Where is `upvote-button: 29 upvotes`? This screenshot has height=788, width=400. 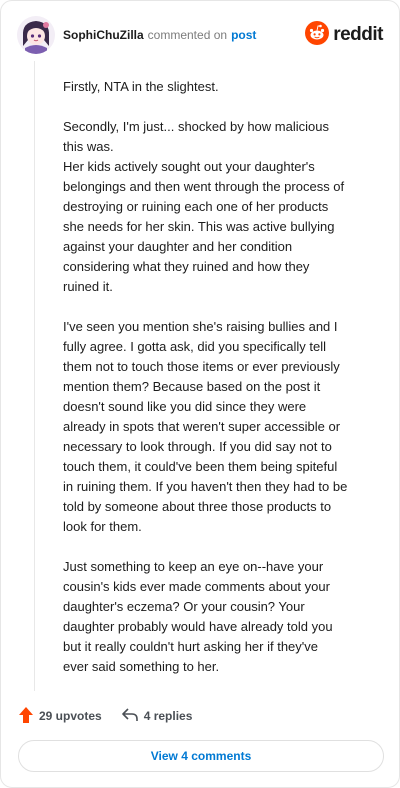
upvote-button: 29 upvotes is located at coordinates (60, 716).